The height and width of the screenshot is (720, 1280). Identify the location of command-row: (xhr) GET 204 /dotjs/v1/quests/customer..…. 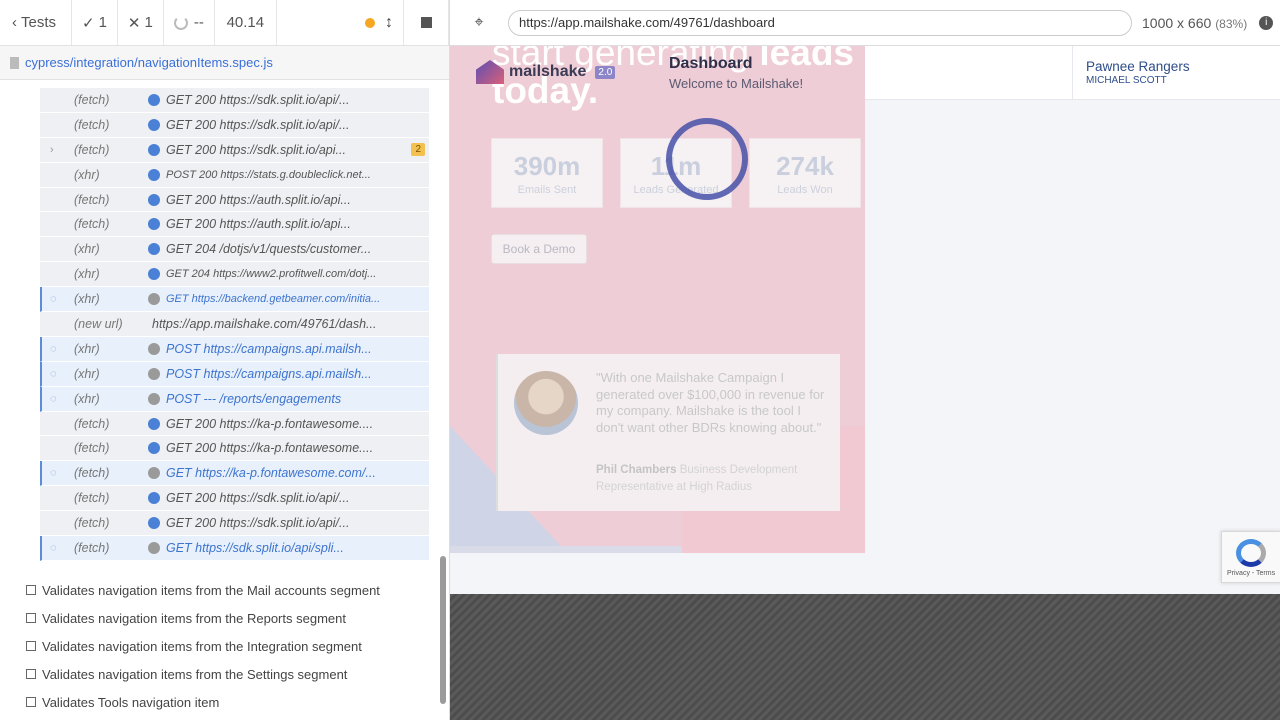
(234, 250).